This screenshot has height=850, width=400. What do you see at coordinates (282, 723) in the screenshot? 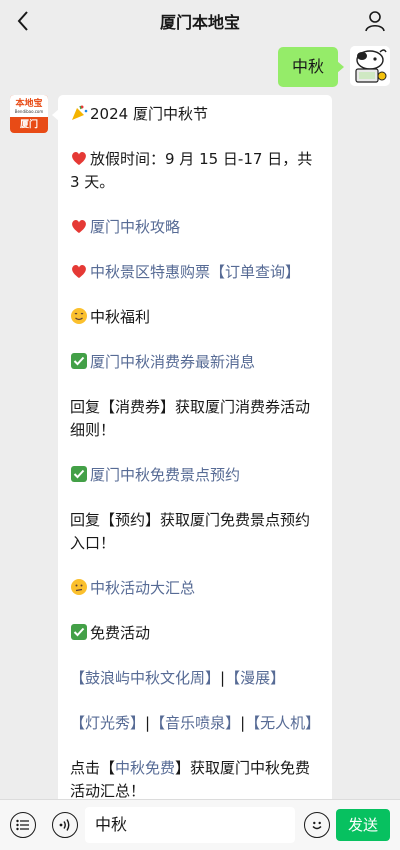
I see `link-drone-show: 【无人机】` at bounding box center [282, 723].